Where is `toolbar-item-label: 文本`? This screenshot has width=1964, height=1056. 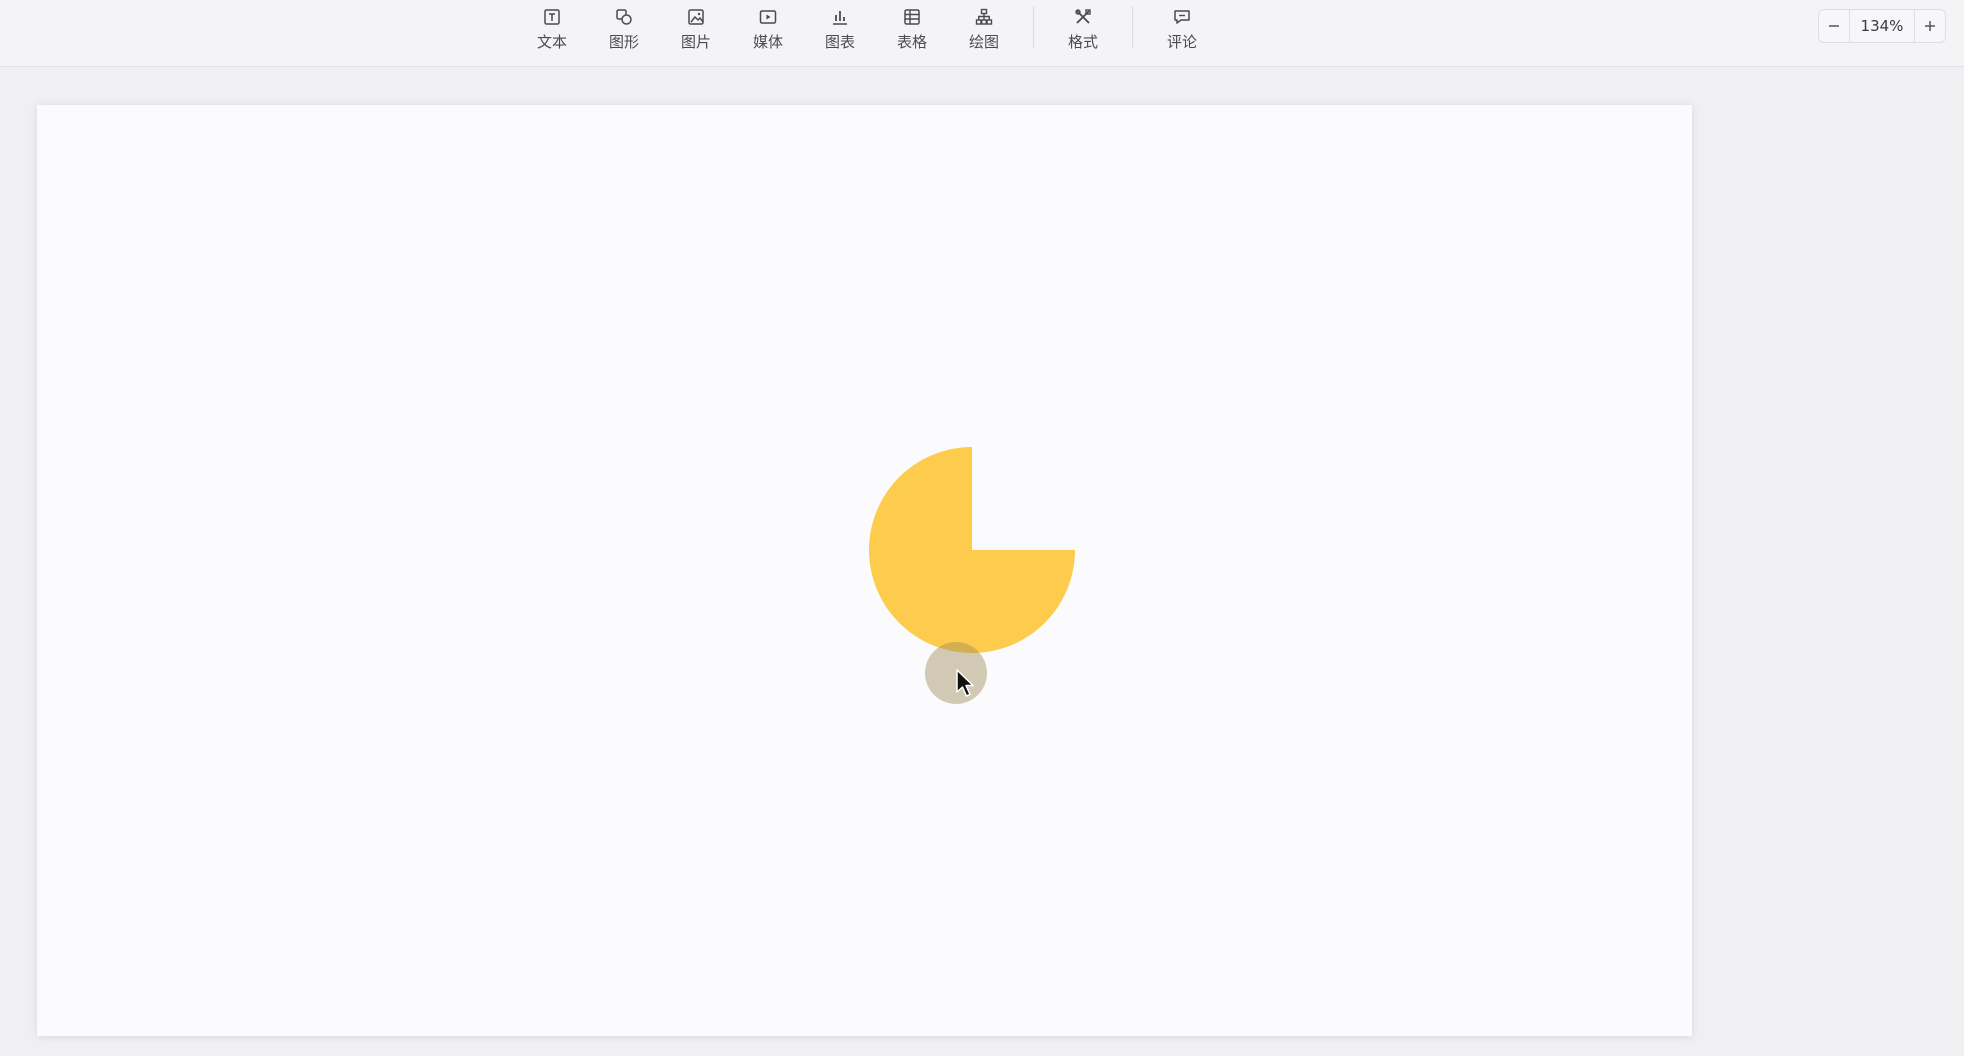 toolbar-item-label: 文本 is located at coordinates (551, 42).